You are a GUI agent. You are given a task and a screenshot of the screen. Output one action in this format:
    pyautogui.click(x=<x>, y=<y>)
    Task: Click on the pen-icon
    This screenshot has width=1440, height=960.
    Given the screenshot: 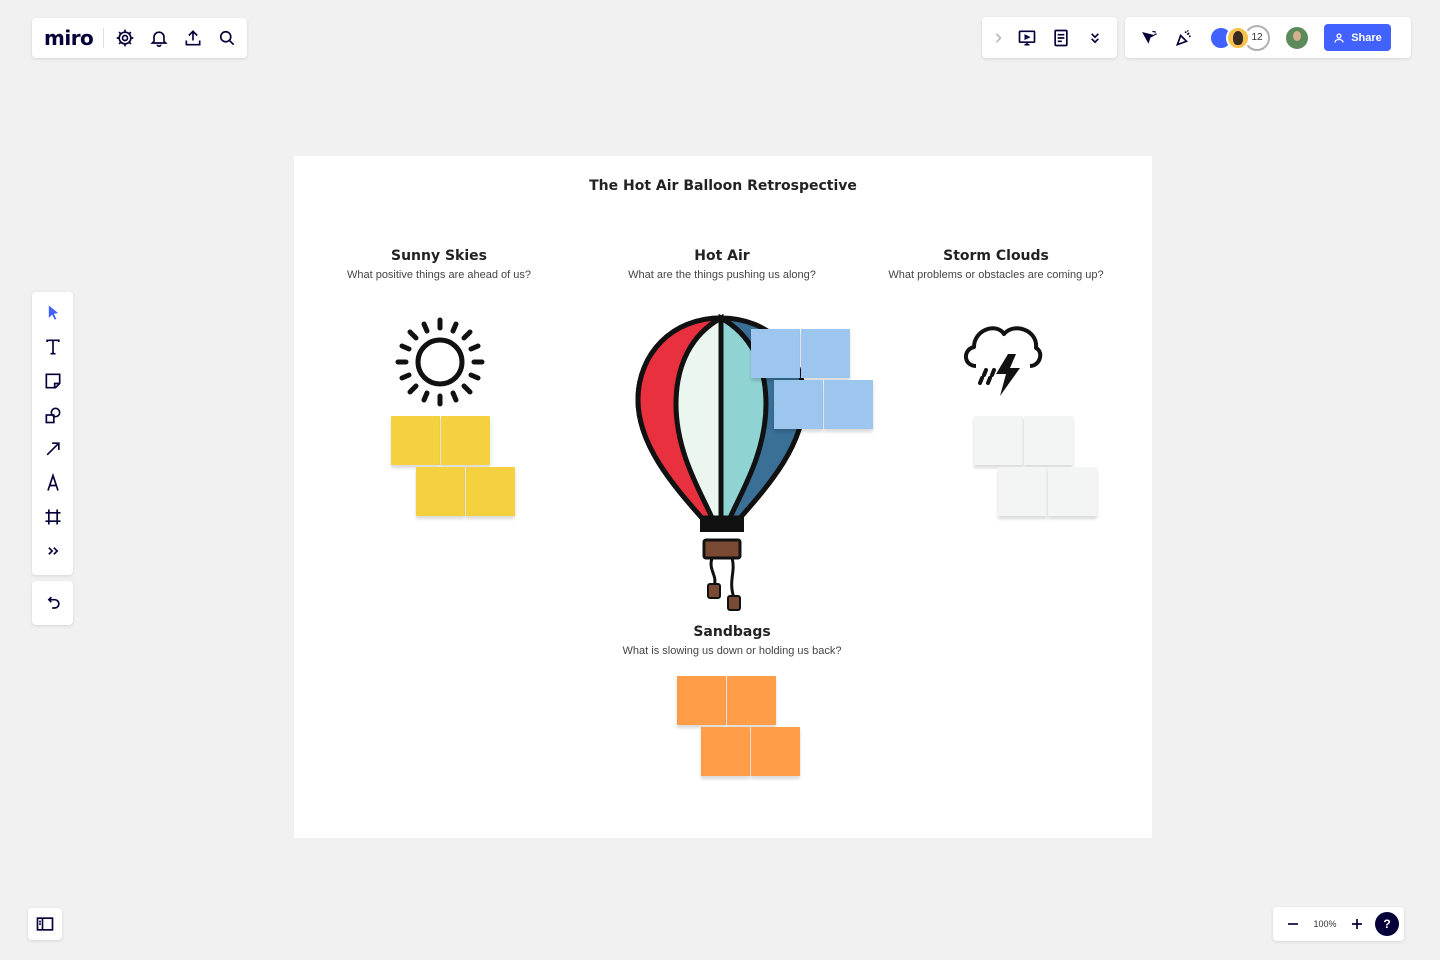 What is the action you would take?
    pyautogui.click(x=52, y=482)
    